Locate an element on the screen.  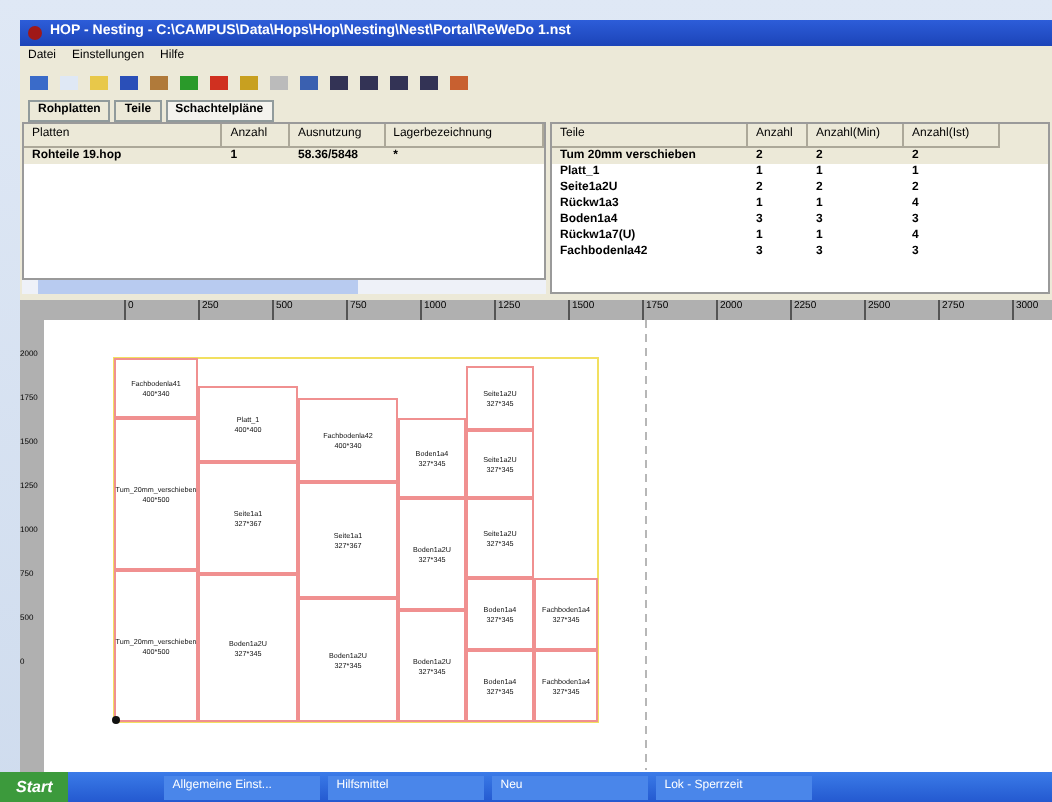
scrollbar is located at coordinates (284, 287).